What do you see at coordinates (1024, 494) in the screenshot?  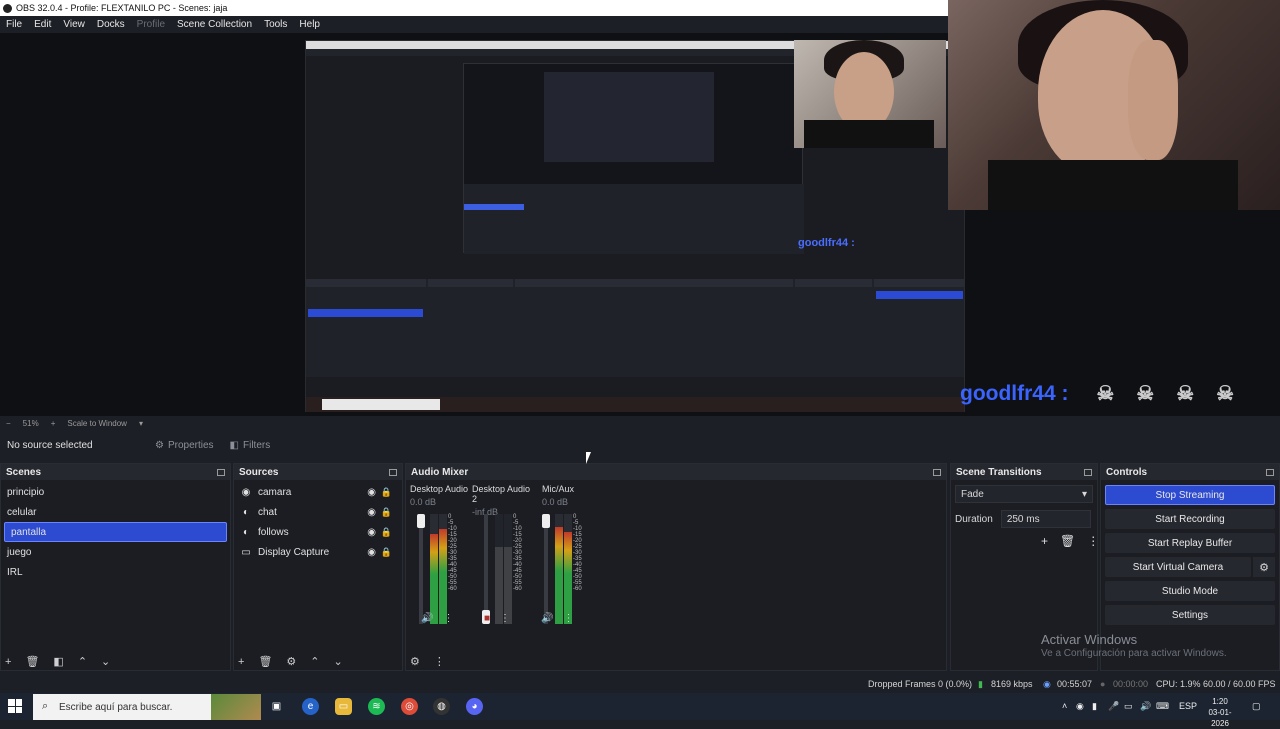 I see `transition-select: Fade ▾` at bounding box center [1024, 494].